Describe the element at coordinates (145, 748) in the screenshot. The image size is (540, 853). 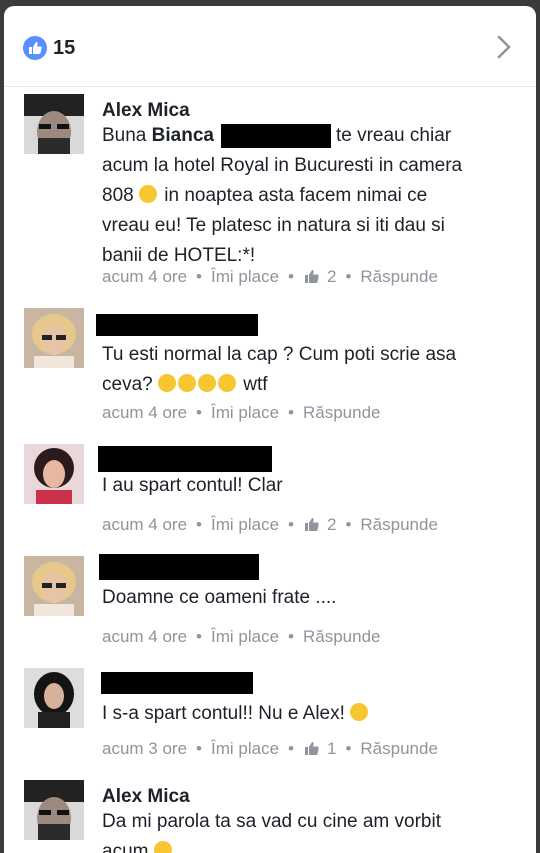
I see `comment-time: acum 3 ore` at that location.